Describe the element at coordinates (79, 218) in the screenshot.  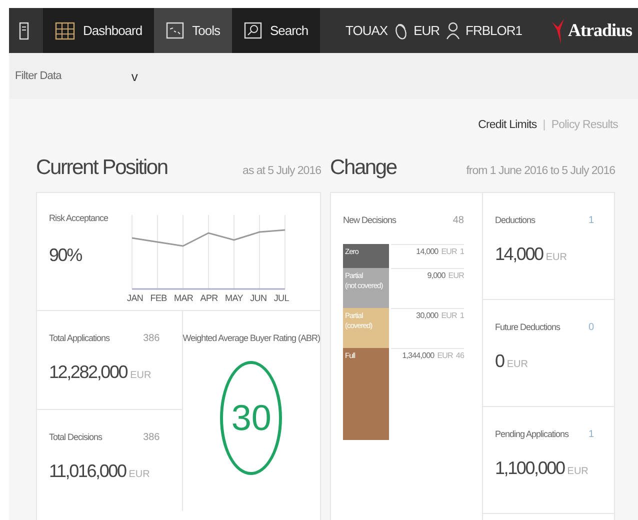
I see `risk-label: Risk Acceptance` at that location.